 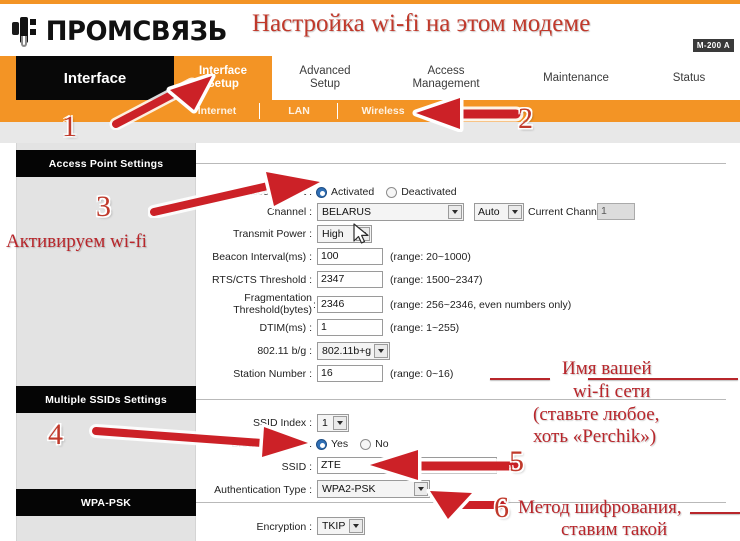 I want to click on beacon-interval-input: 100, so click(x=350, y=256).